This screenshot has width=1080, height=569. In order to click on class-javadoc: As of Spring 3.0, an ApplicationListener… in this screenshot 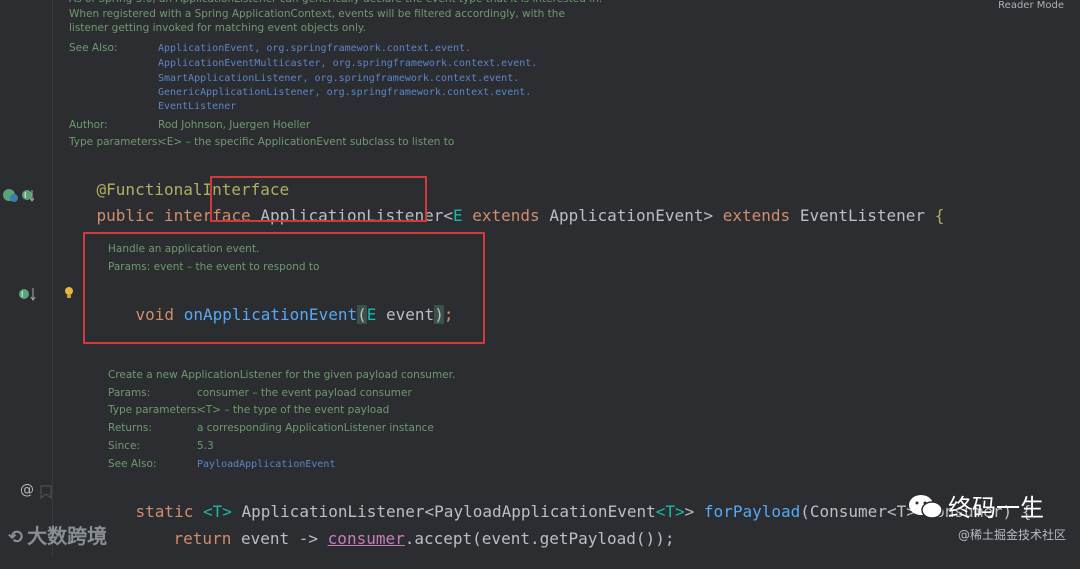, I will do `click(349, 75)`.